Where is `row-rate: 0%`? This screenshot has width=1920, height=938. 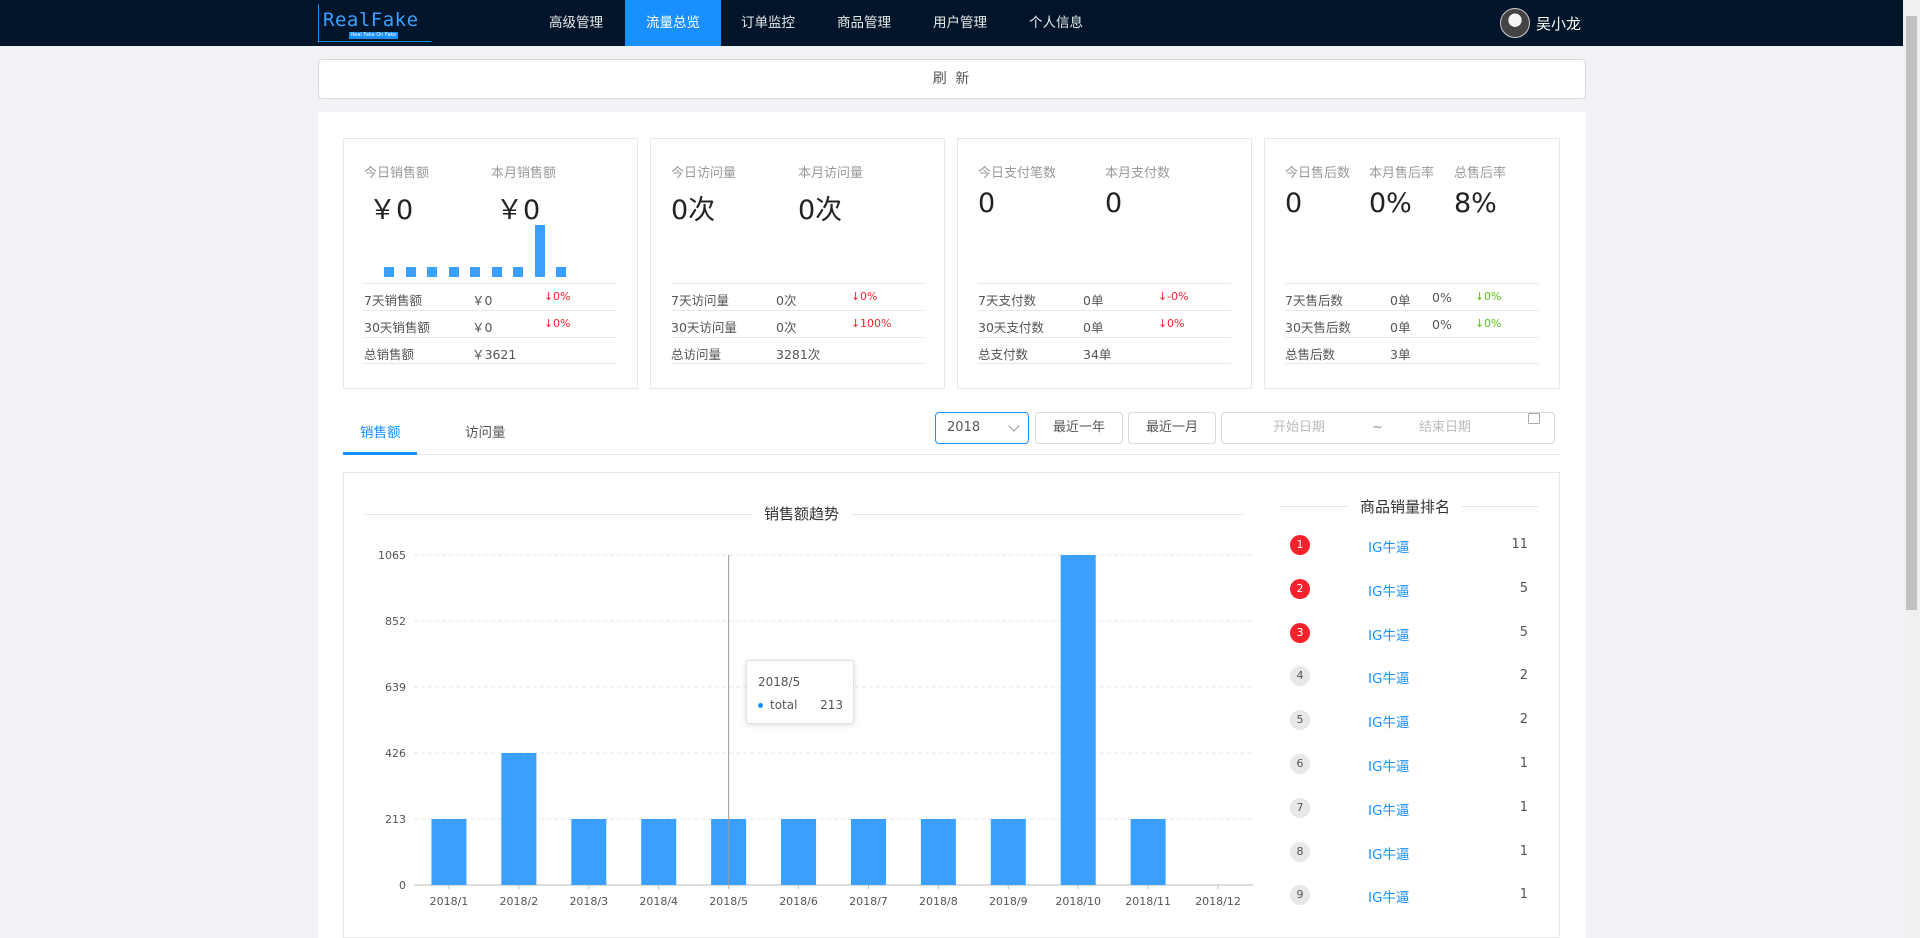 row-rate: 0% is located at coordinates (1442, 324).